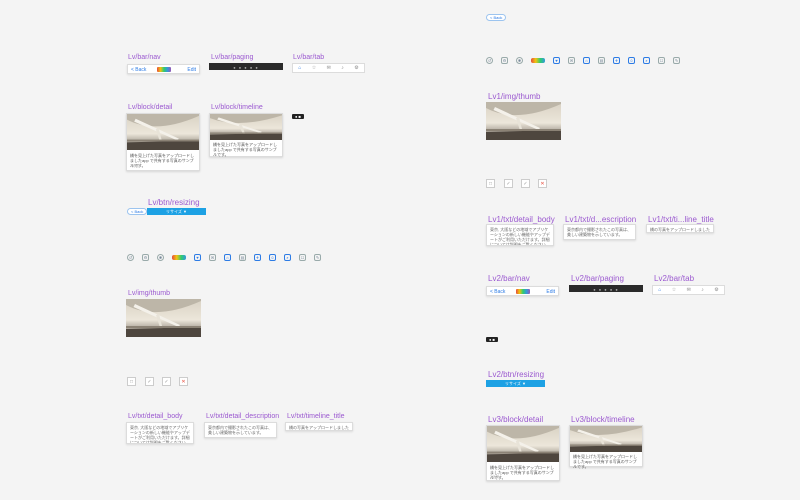 Image resolution: width=800 pixels, height=500 pixels. What do you see at coordinates (179, 257) in the screenshot?
I see `logo-icon` at bounding box center [179, 257].